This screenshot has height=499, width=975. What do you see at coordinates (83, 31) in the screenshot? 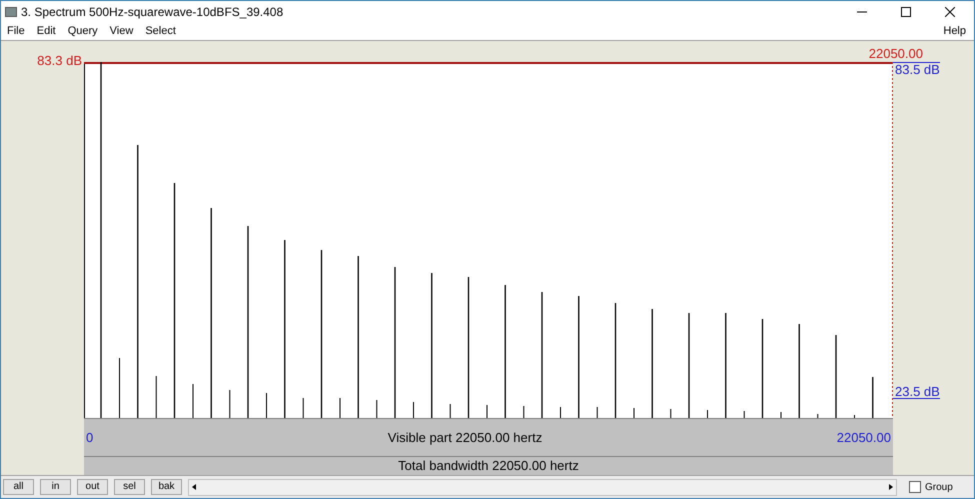
I see `menu-item: Query` at bounding box center [83, 31].